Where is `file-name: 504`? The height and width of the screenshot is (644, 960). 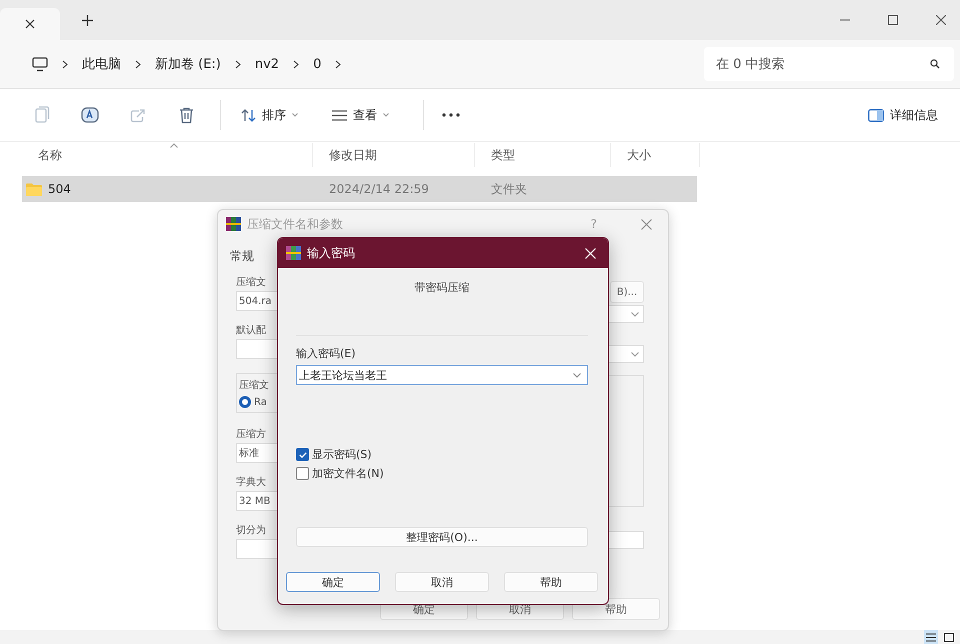
file-name: 504 is located at coordinates (59, 189).